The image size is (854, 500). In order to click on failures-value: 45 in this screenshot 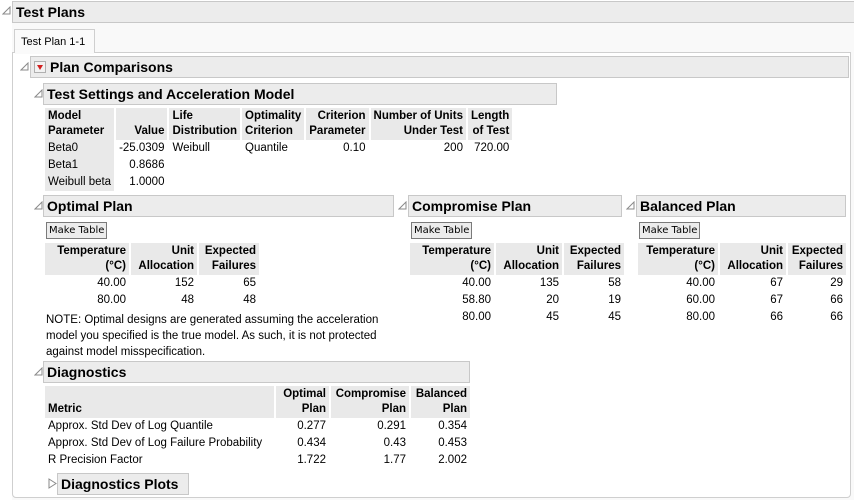, I will do `click(614, 317)`.